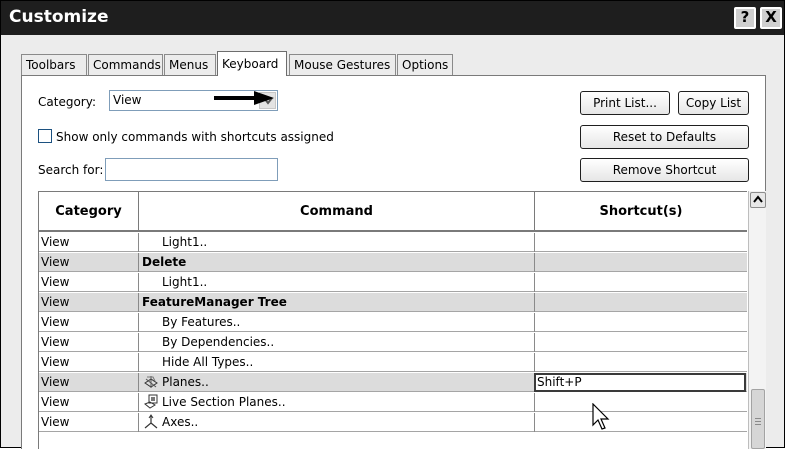 This screenshot has height=449, width=785. Describe the element at coordinates (337, 212) in the screenshot. I see `header-command: Command` at that location.